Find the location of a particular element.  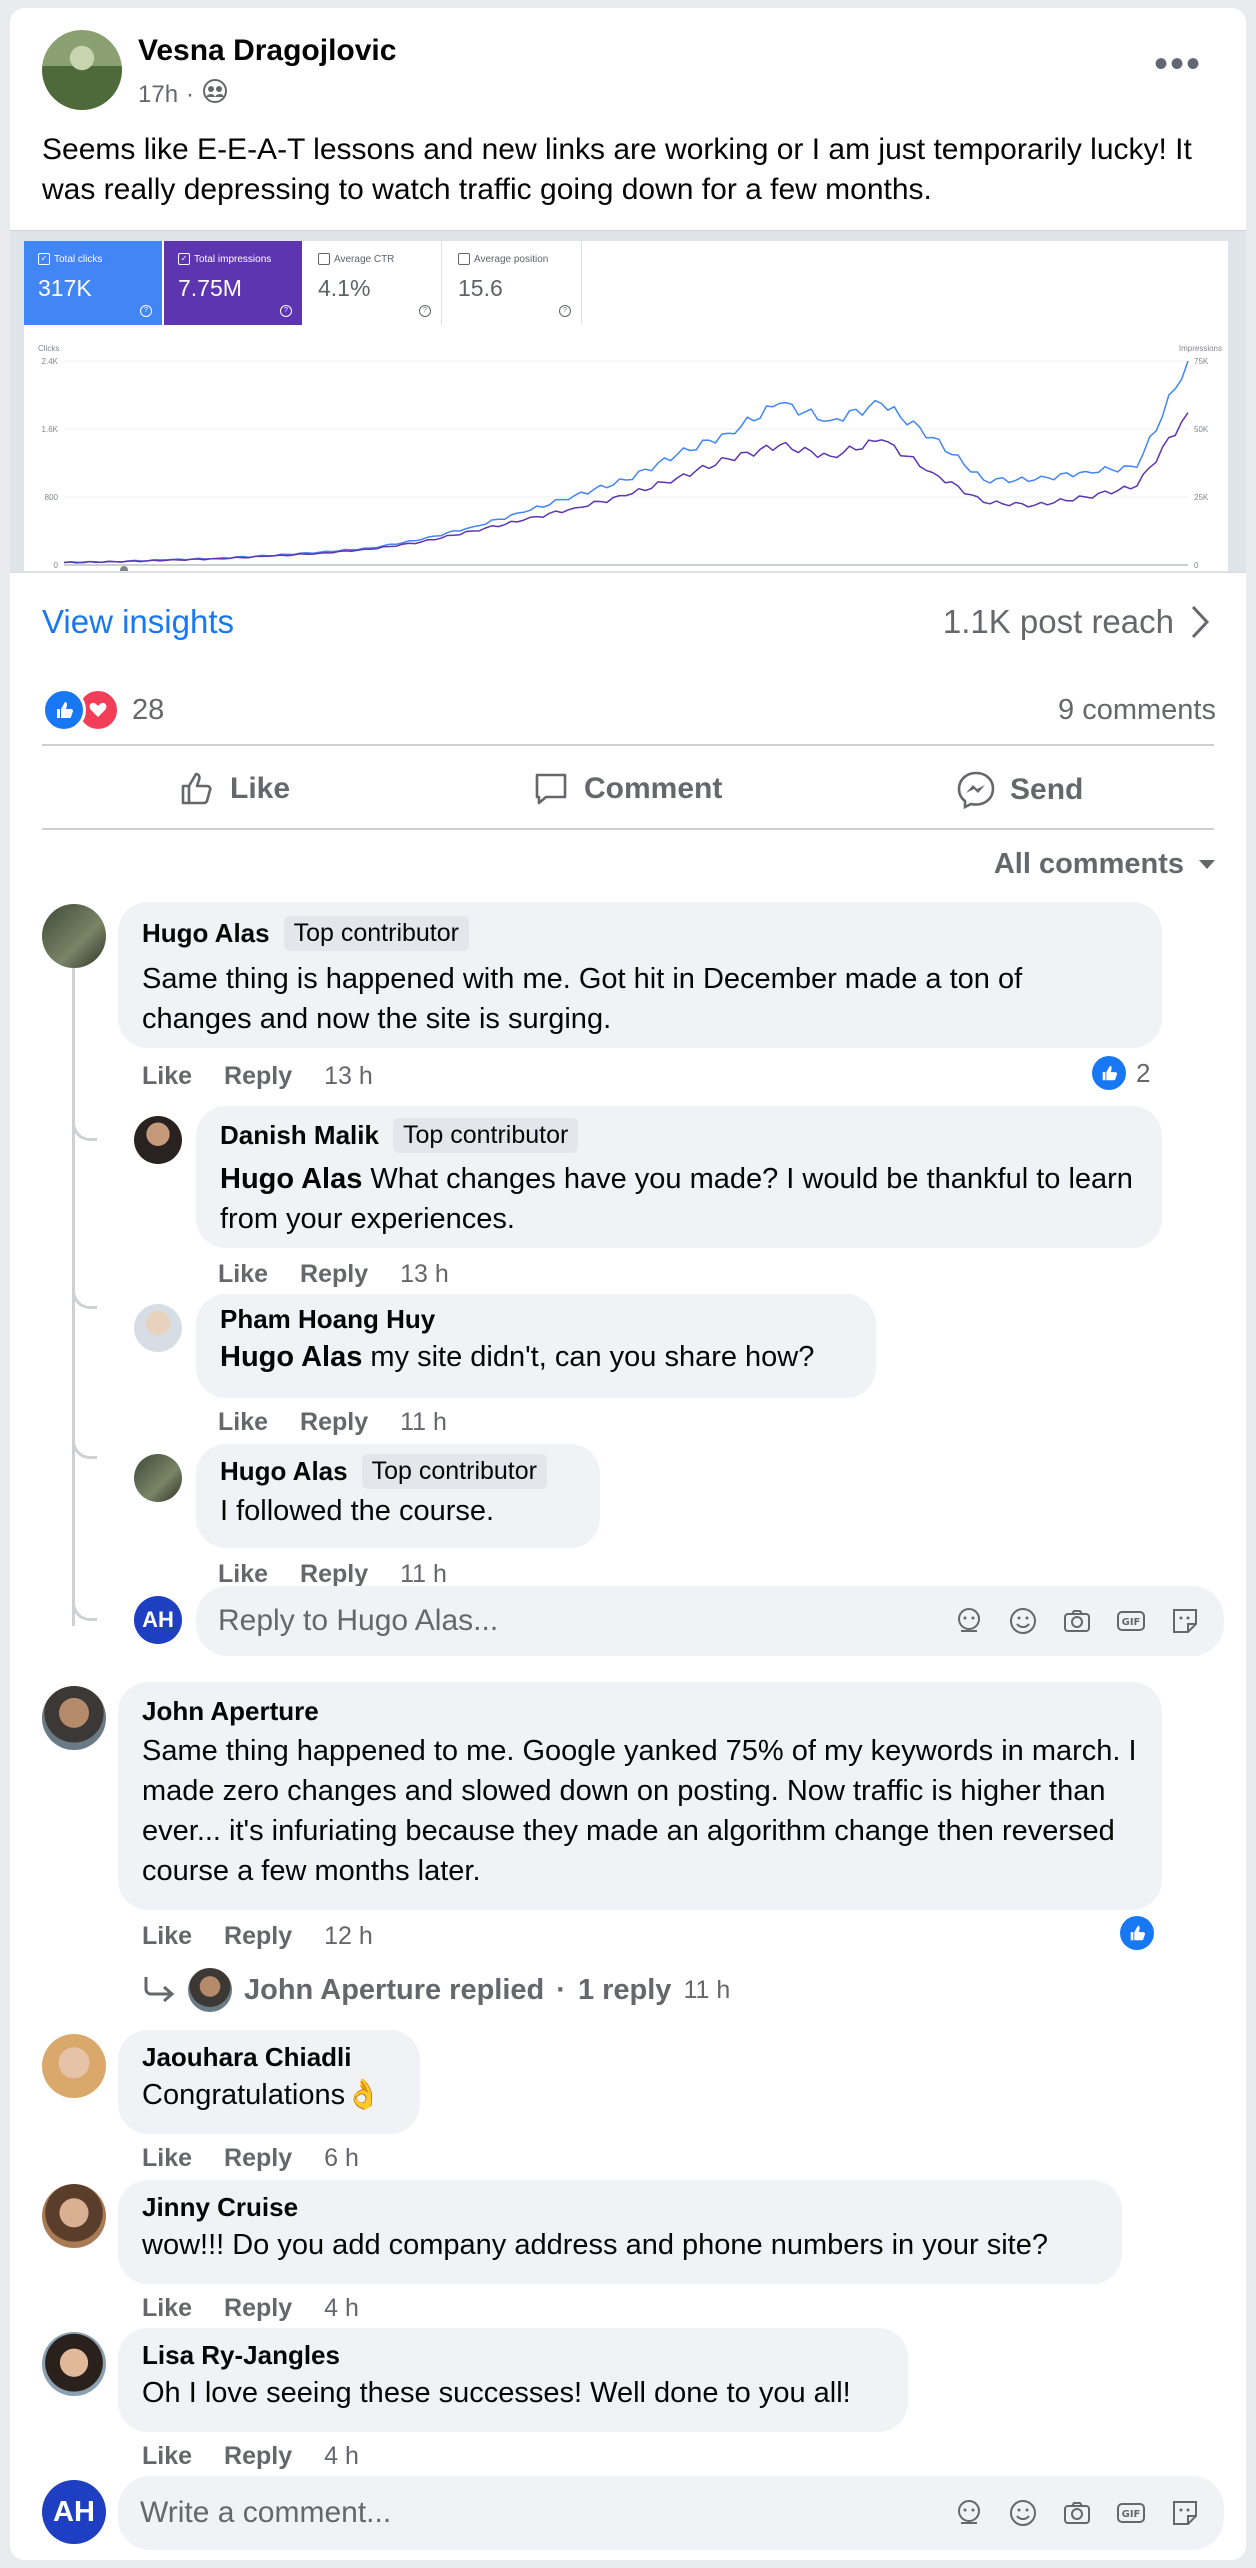

comment-reactions is located at coordinates (1137, 1933).